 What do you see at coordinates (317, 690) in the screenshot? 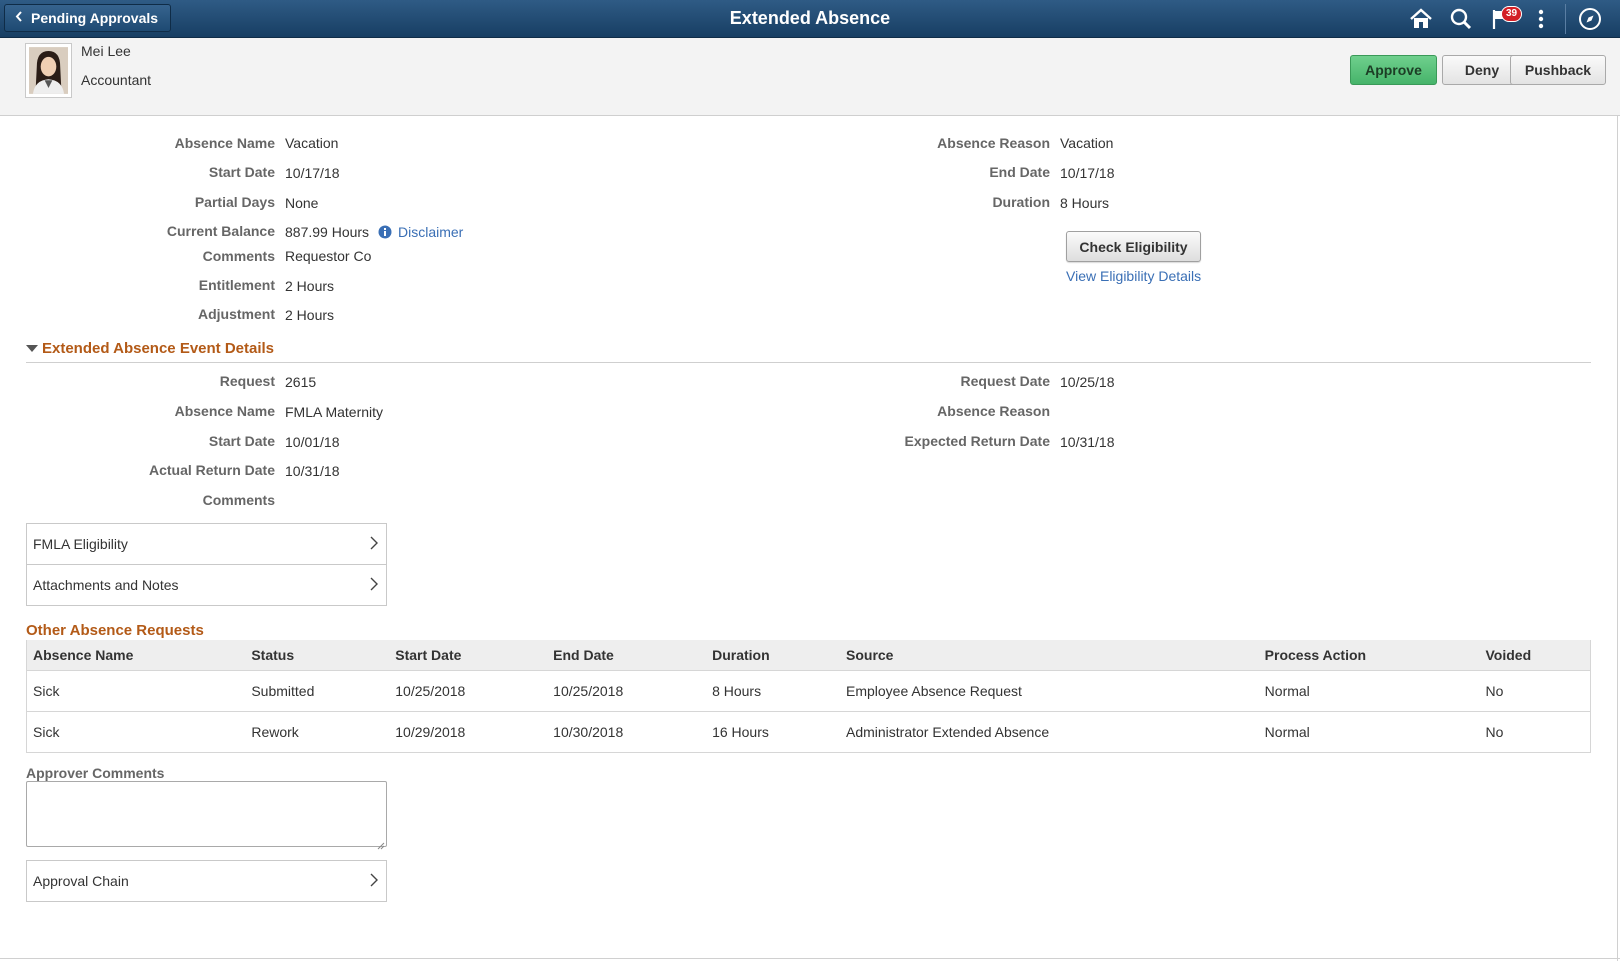
I see `table-cell: Submitted` at bounding box center [317, 690].